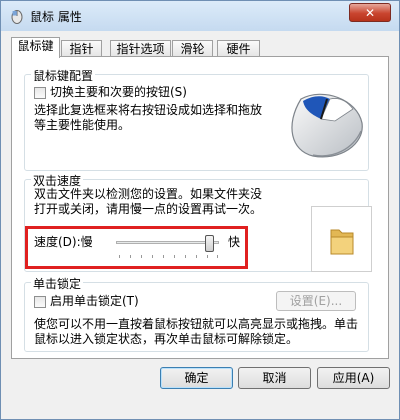 This screenshot has width=400, height=420. What do you see at coordinates (40, 93) in the screenshot?
I see `switch-buttons-checkbox` at bounding box center [40, 93].